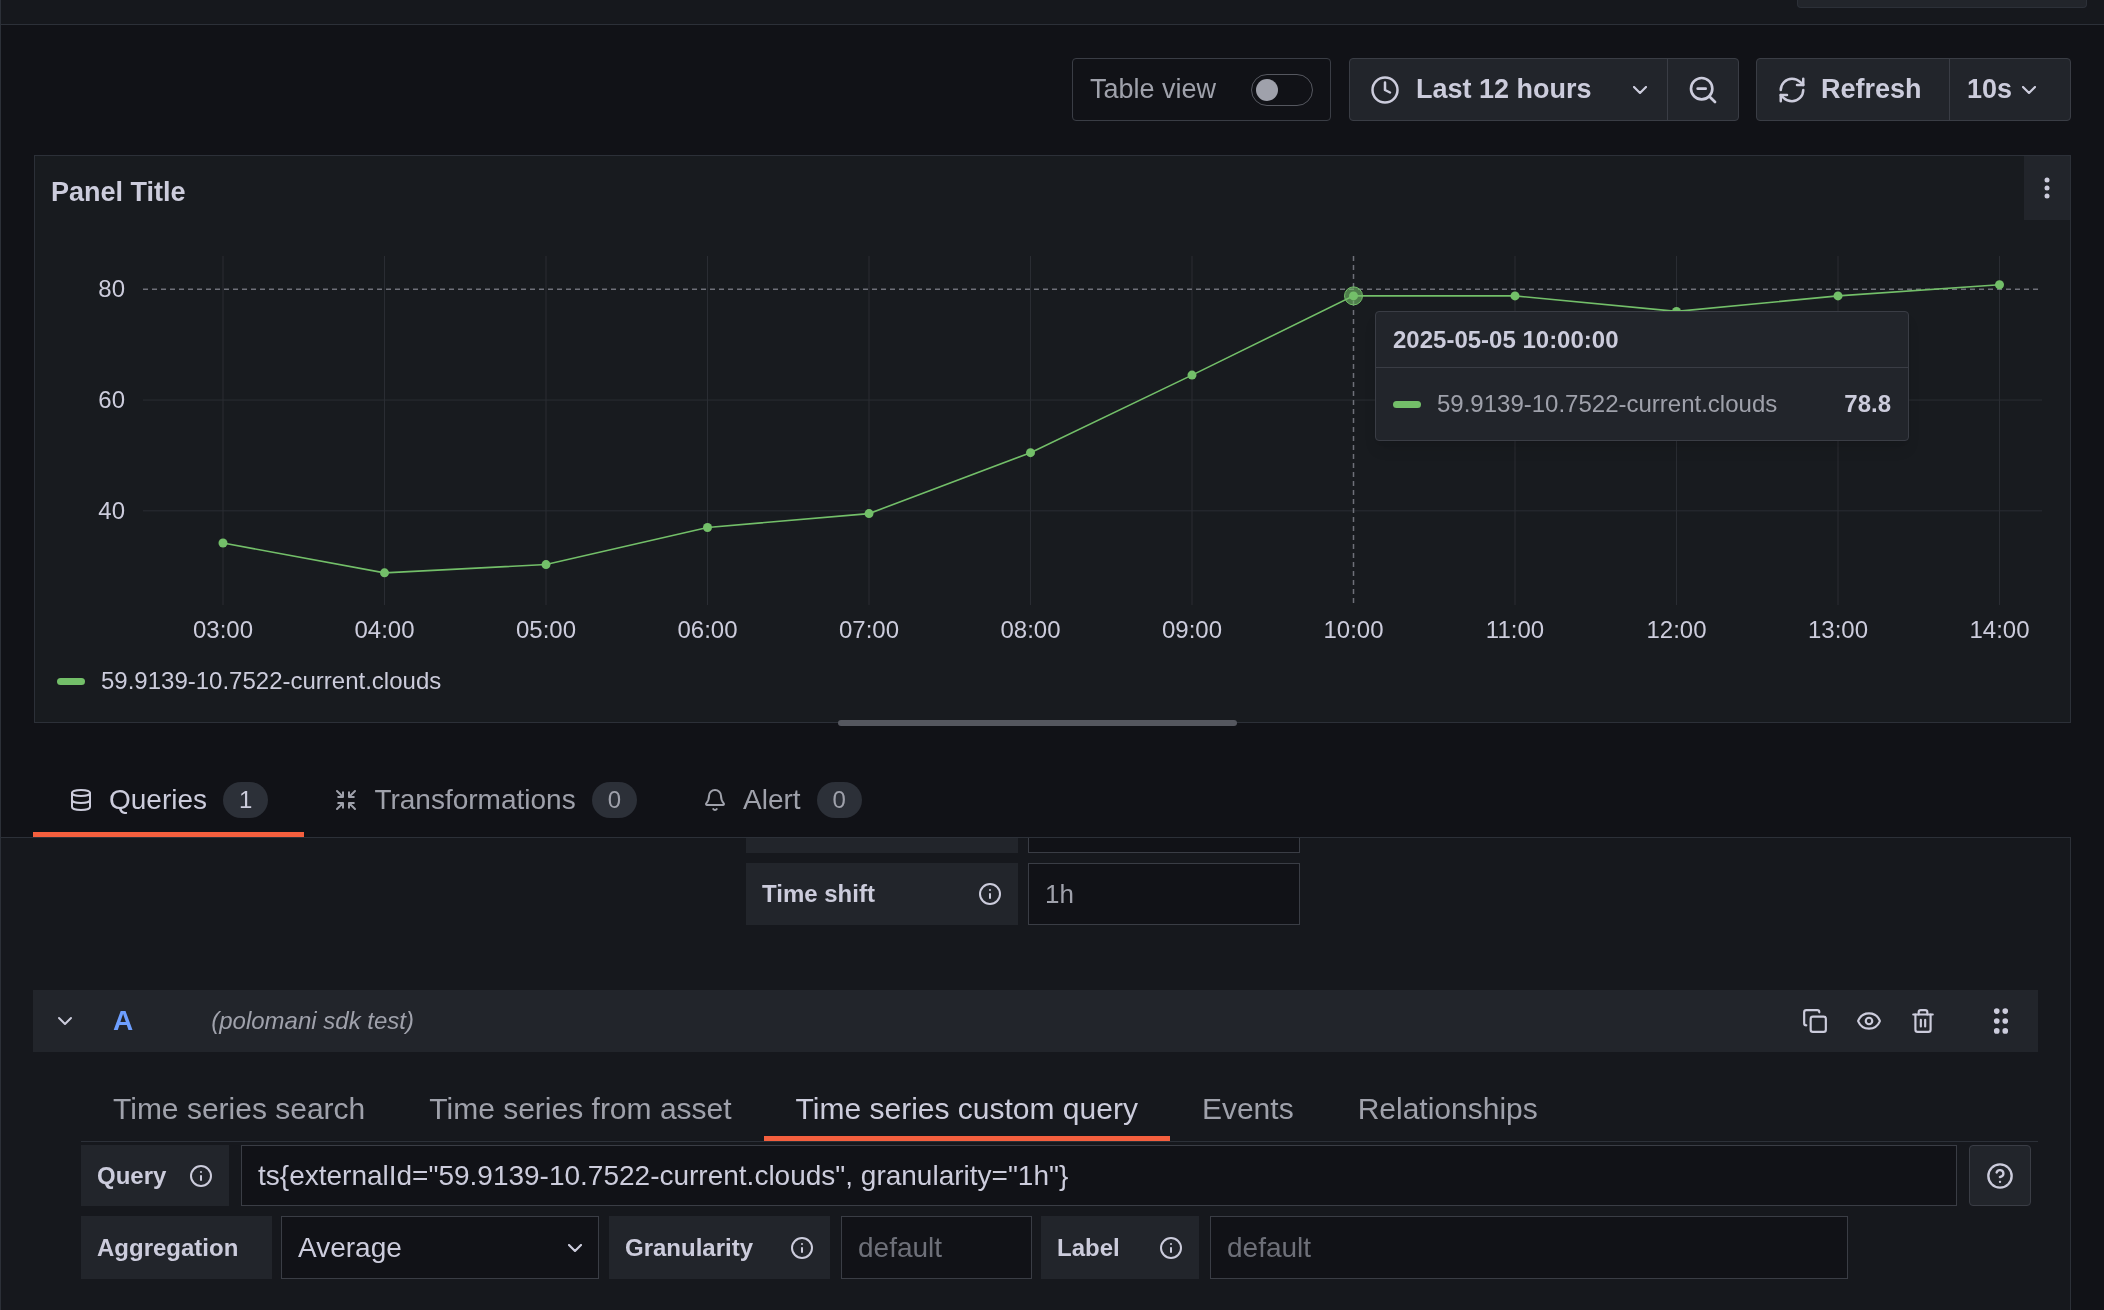 Image resolution: width=2104 pixels, height=1310 pixels. What do you see at coordinates (346, 800) in the screenshot?
I see `arrows-icon` at bounding box center [346, 800].